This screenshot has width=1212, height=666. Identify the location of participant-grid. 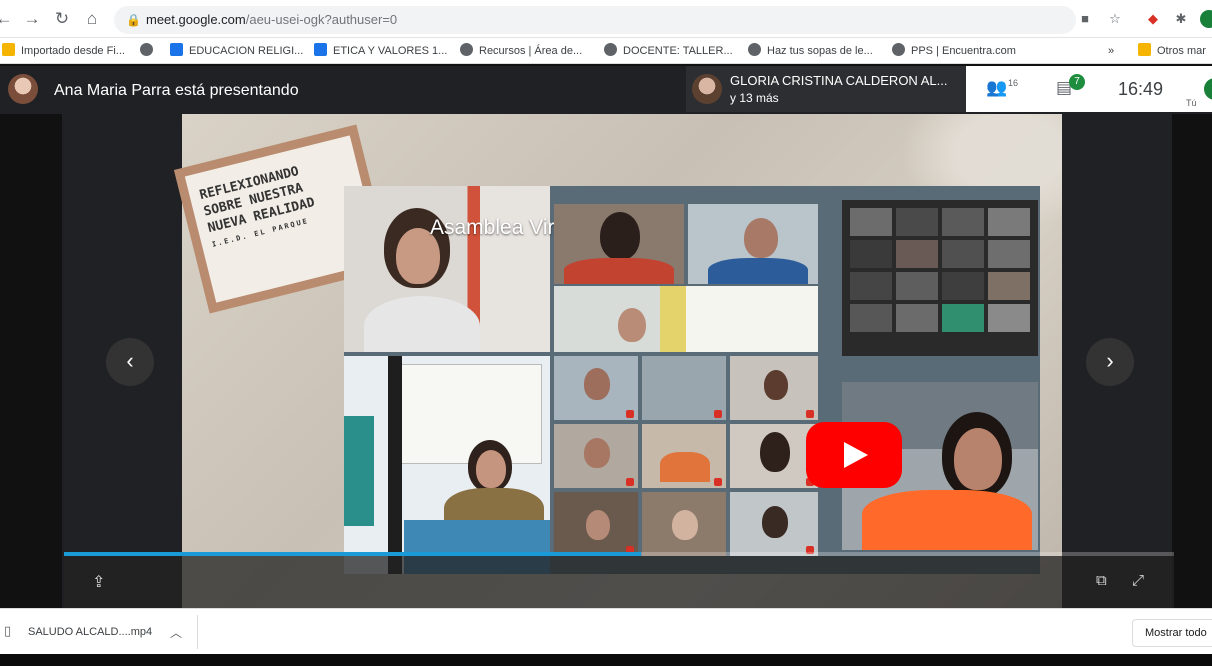
(940, 278).